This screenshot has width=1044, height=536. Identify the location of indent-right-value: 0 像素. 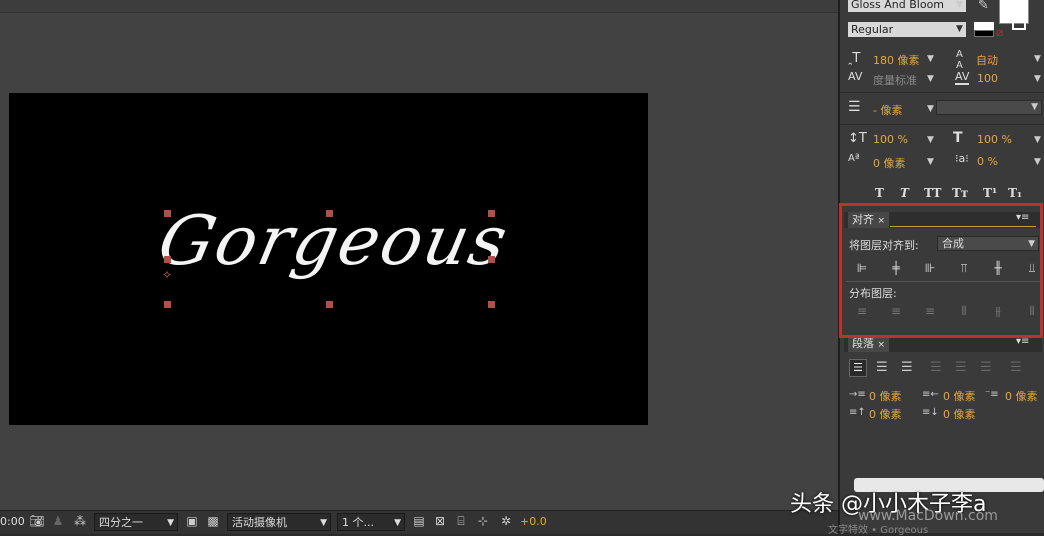
(959, 396).